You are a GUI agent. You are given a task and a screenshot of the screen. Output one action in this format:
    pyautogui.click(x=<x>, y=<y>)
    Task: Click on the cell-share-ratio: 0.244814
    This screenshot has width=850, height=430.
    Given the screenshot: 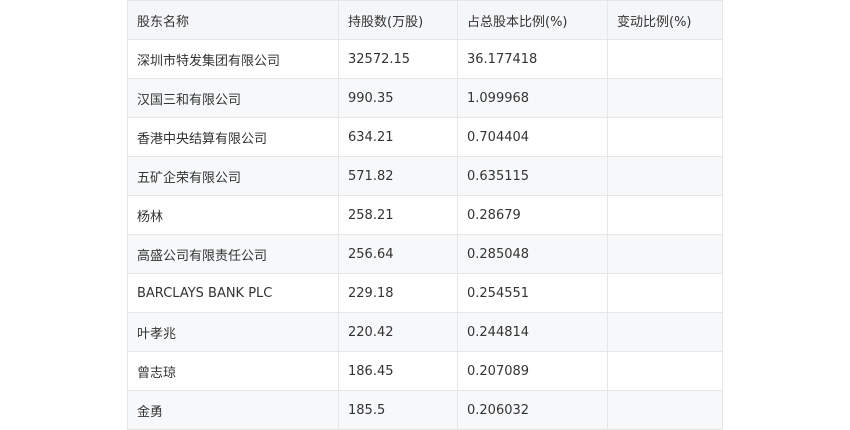 What is the action you would take?
    pyautogui.click(x=532, y=332)
    